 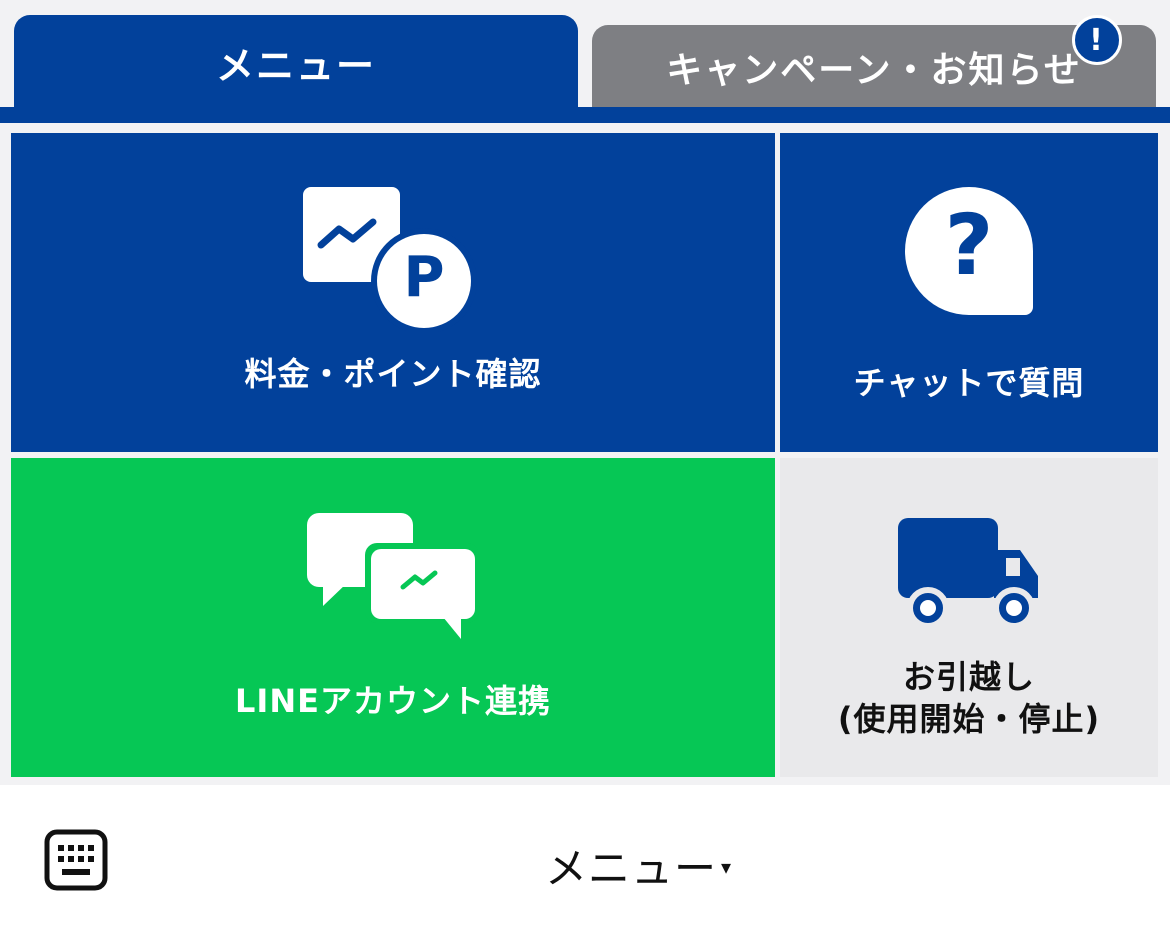 I want to click on menu-toggle-label: メニュー, so click(x=631, y=868).